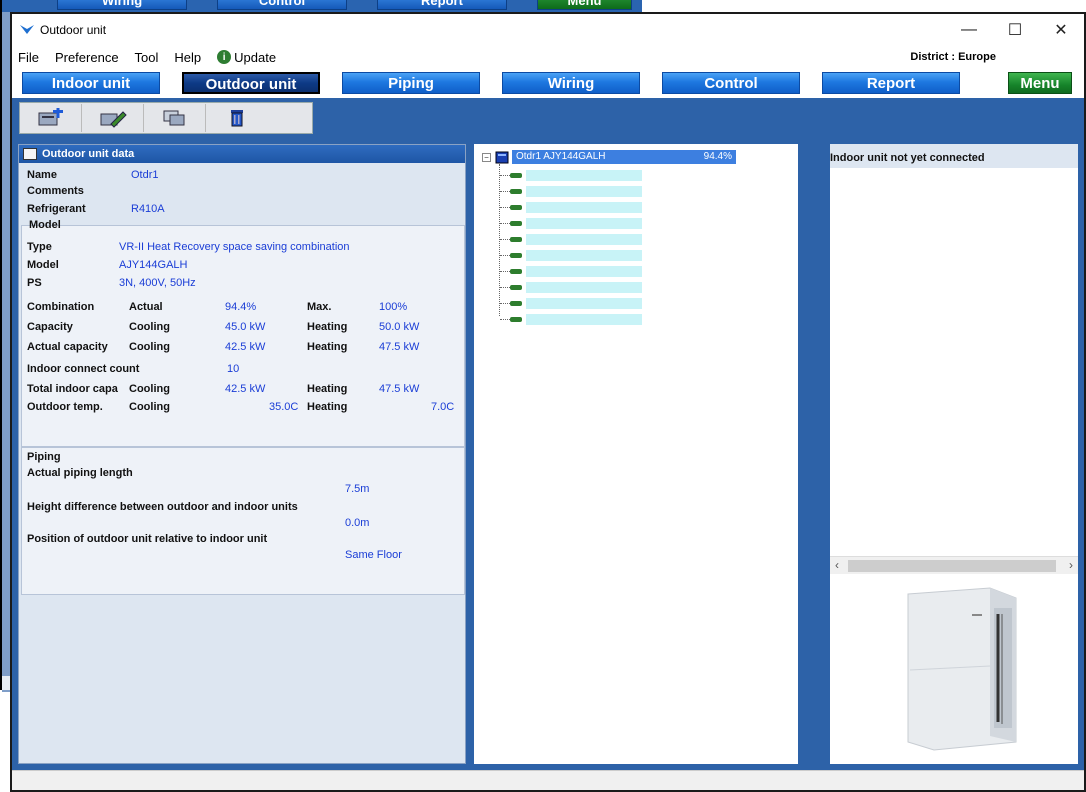  Describe the element at coordinates (962, 669) in the screenshot. I see `outdoor-unit-picture-icon` at that location.